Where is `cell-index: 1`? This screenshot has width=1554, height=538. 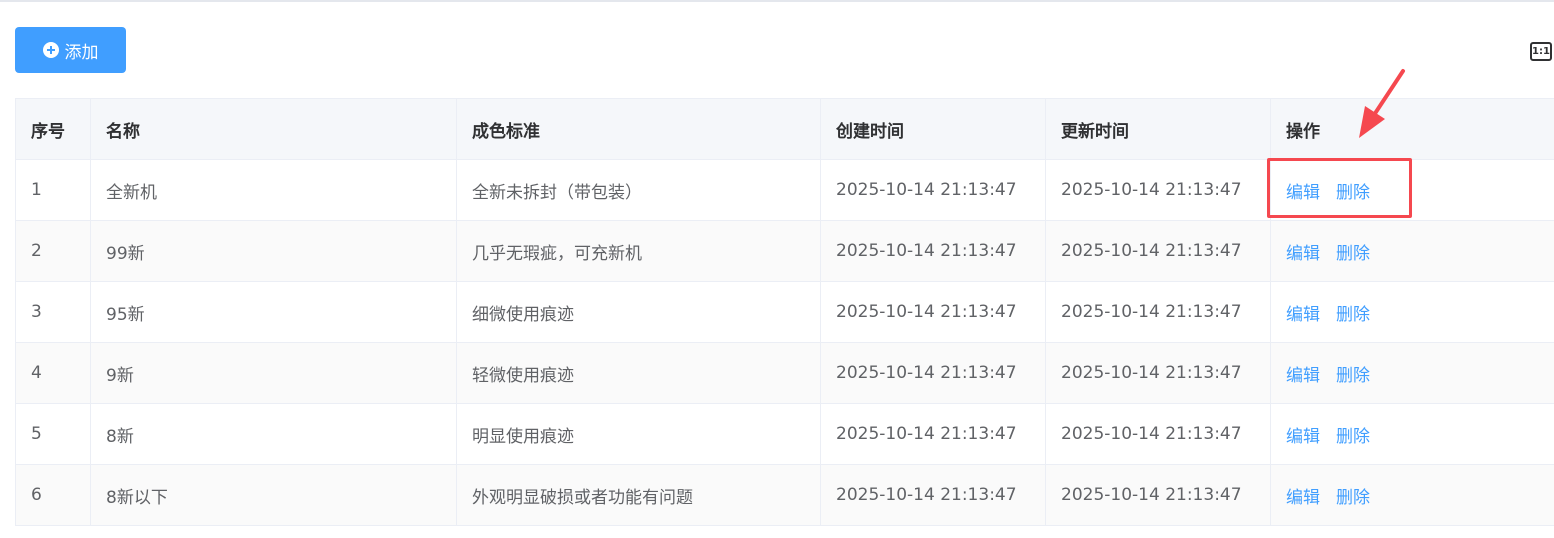
cell-index: 1 is located at coordinates (53, 190).